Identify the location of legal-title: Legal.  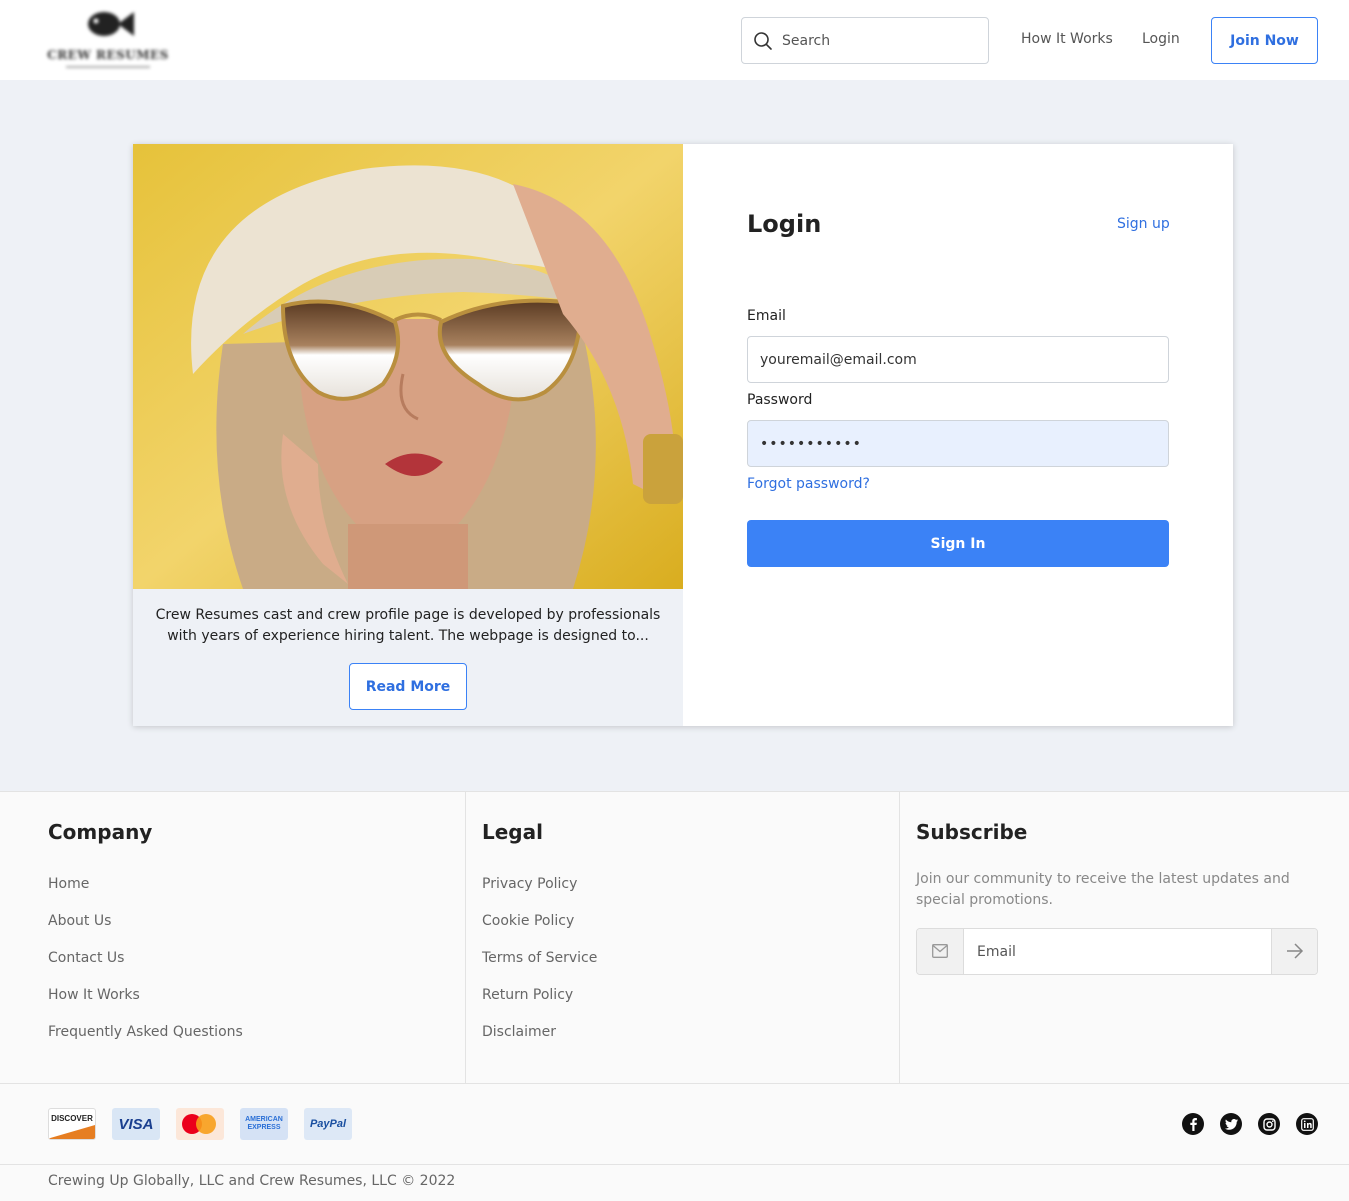
(512, 832).